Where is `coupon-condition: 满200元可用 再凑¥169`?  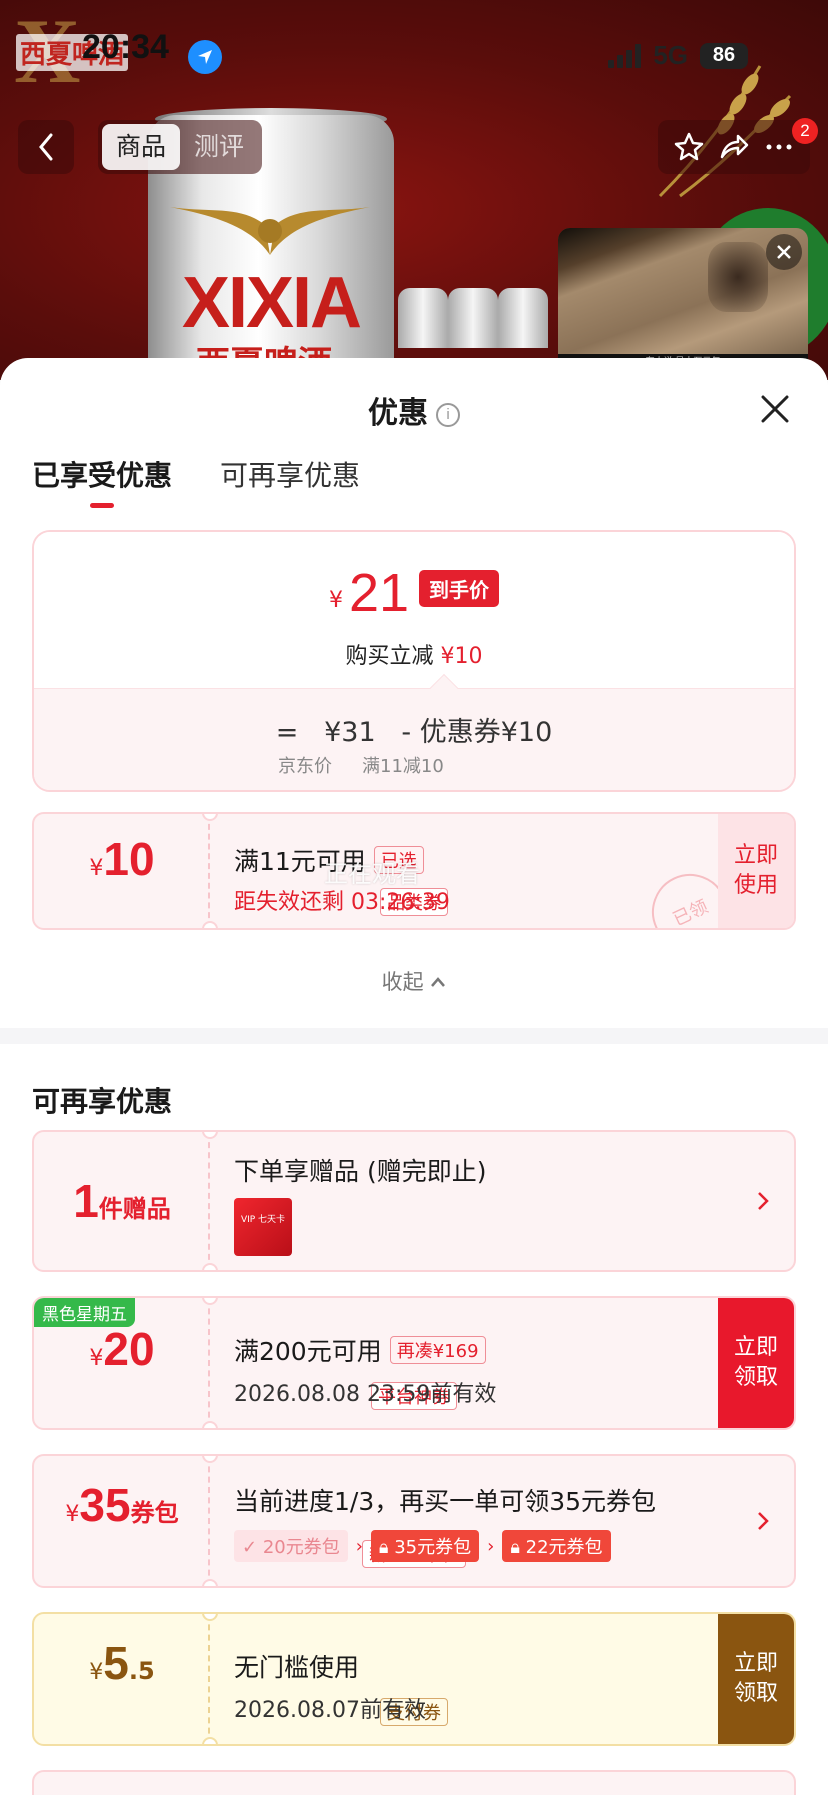
coupon-condition: 满200元可用 再凑¥169 is located at coordinates (360, 1350).